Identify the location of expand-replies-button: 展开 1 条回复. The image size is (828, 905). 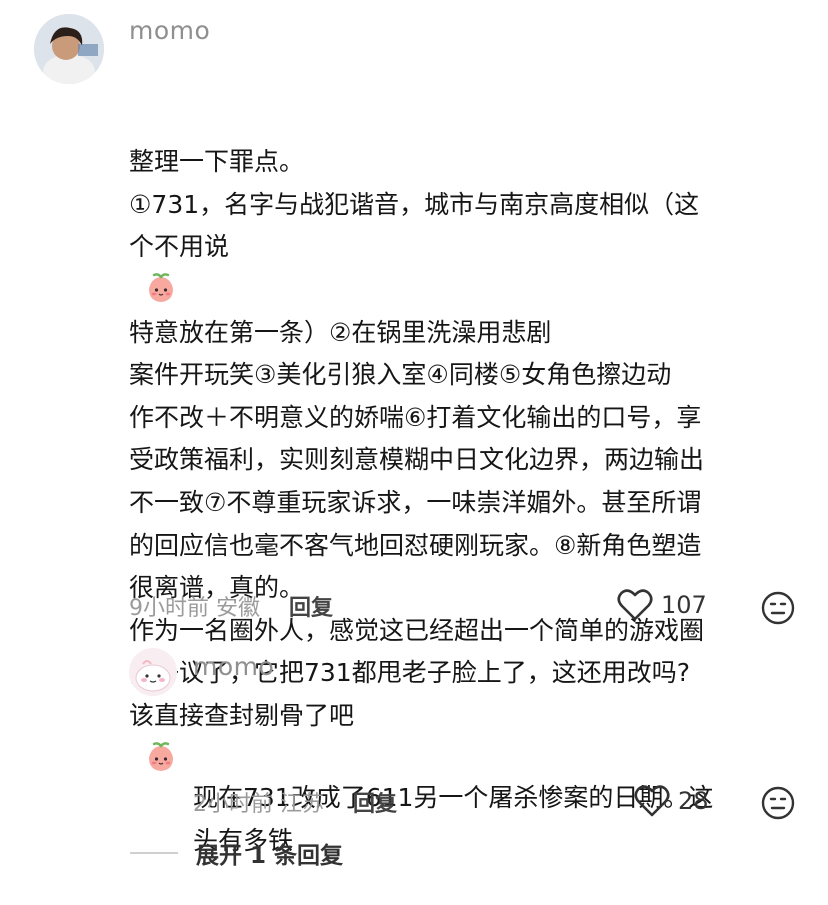
(236, 853).